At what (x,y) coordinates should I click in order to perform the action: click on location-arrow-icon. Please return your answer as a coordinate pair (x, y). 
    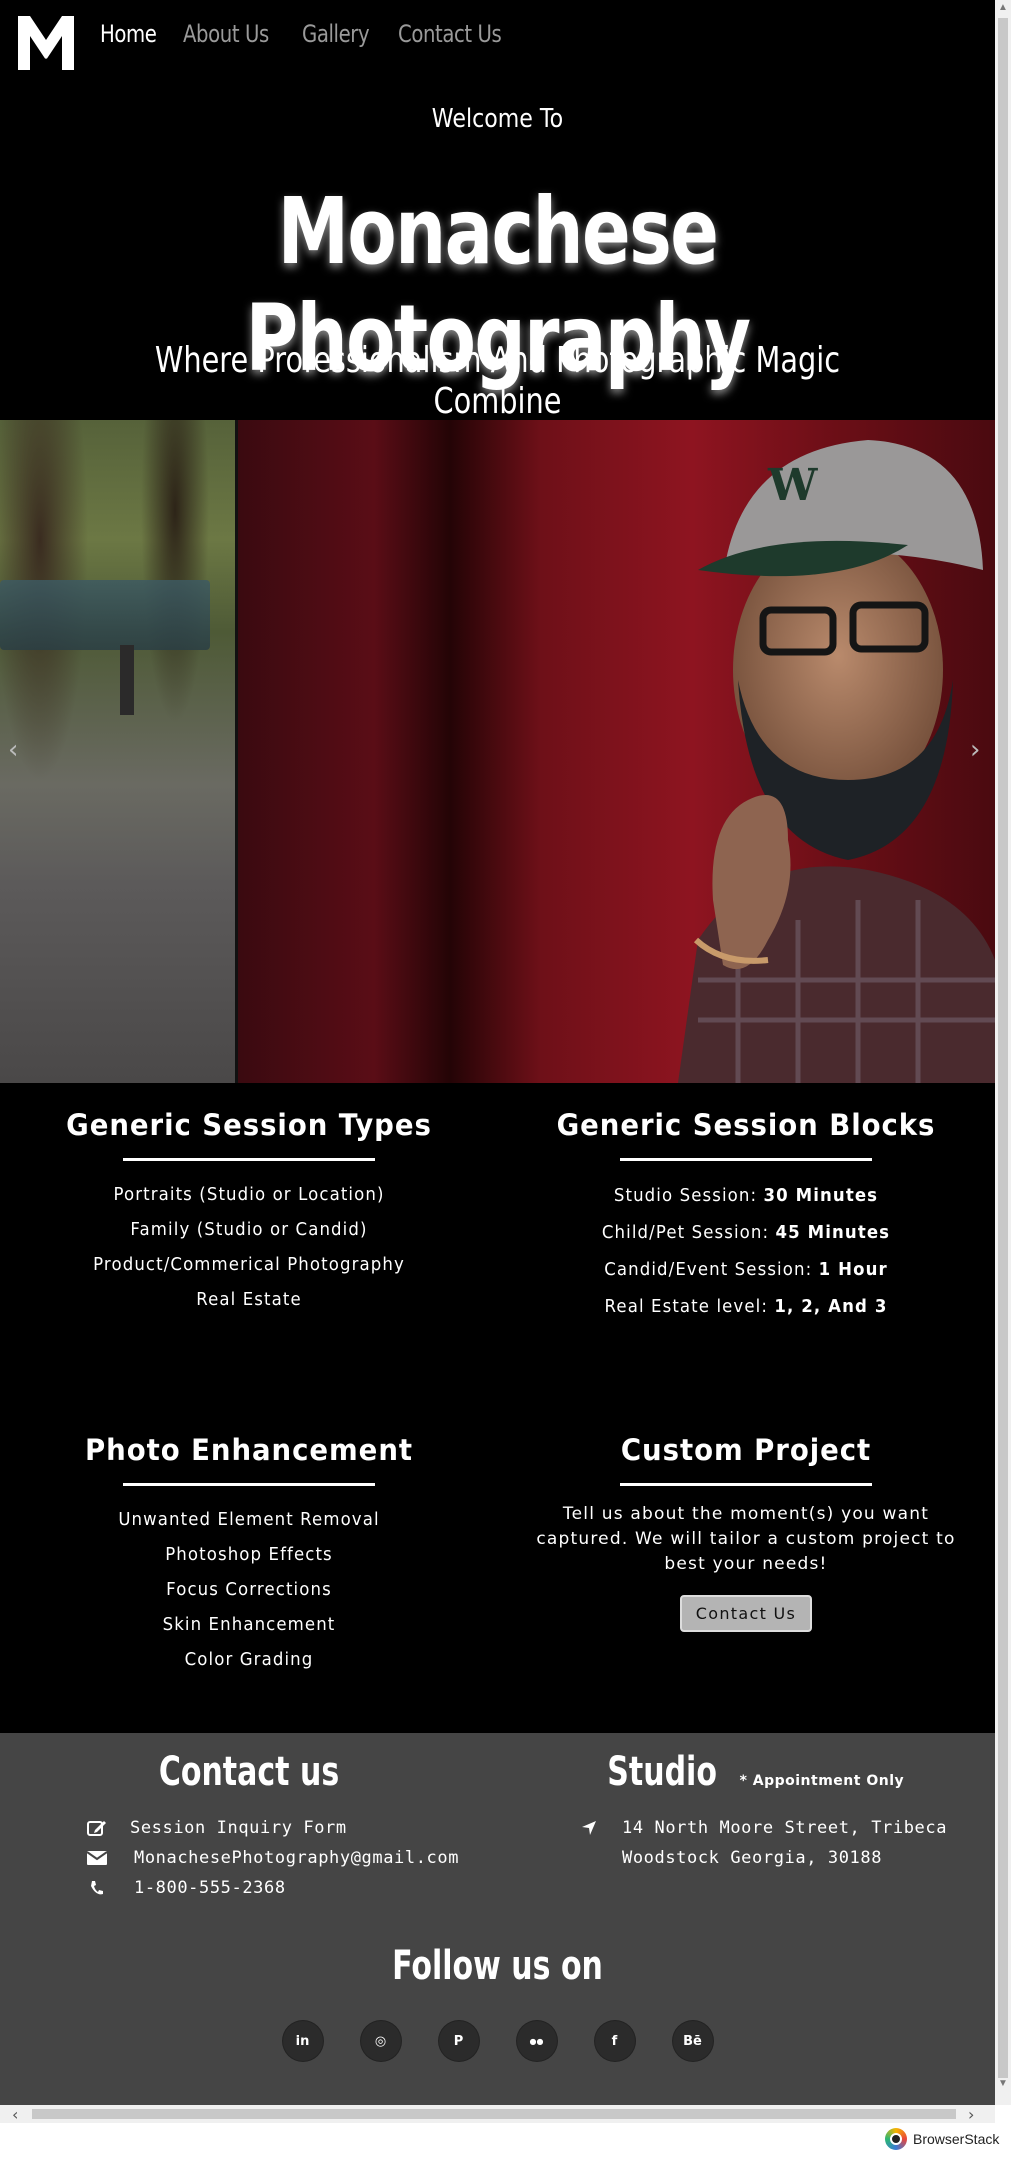
    Looking at the image, I should click on (589, 1828).